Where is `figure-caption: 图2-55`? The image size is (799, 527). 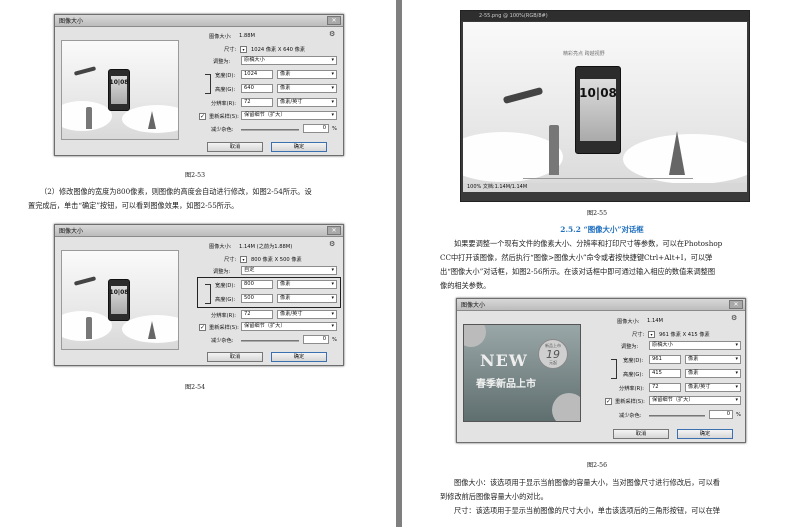 figure-caption: 图2-55 is located at coordinates (597, 213).